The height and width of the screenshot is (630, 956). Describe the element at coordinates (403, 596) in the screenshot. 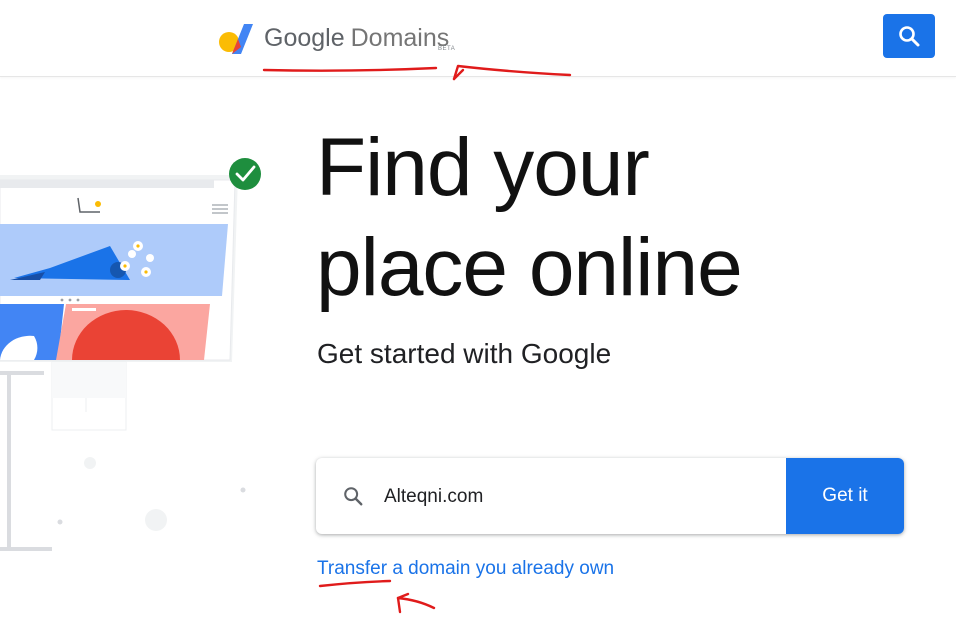

I see `arrow-head-mark` at that location.